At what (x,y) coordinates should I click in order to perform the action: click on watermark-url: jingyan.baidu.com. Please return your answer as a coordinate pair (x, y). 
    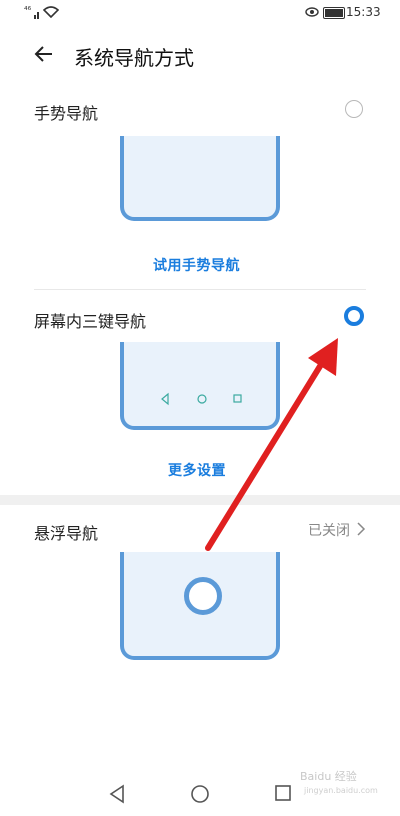
    Looking at the image, I should click on (341, 790).